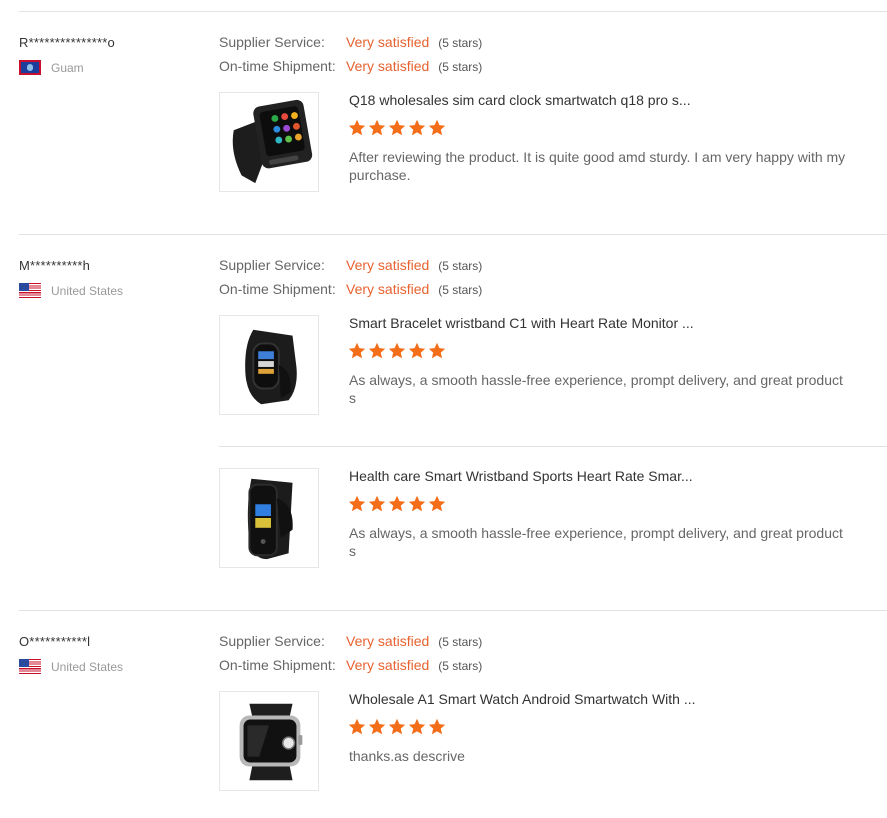  I want to click on buyer-country: Guam, so click(51, 67).